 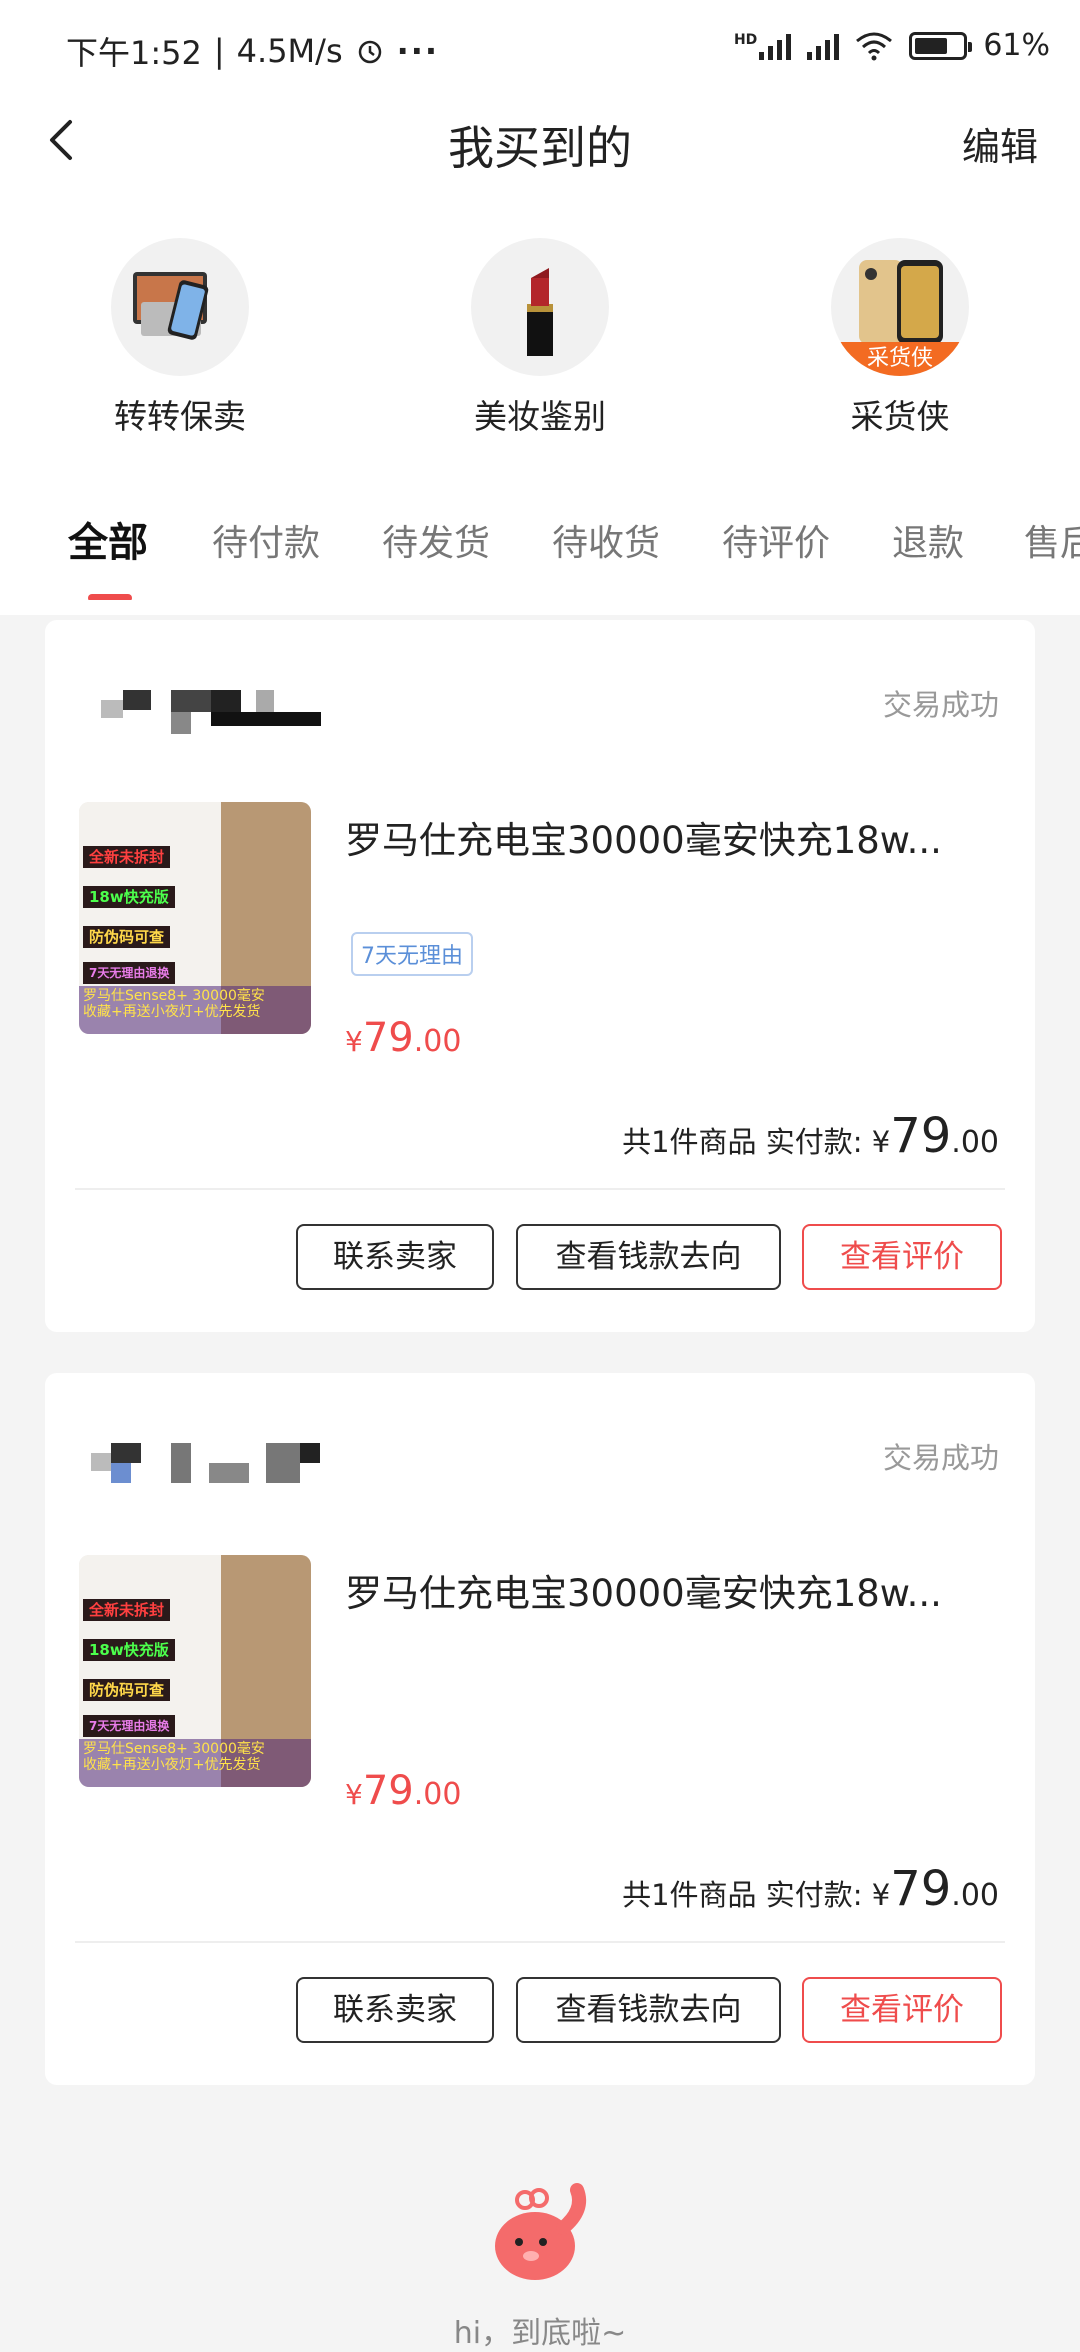 I want to click on signal-icon, so click(x=775, y=46).